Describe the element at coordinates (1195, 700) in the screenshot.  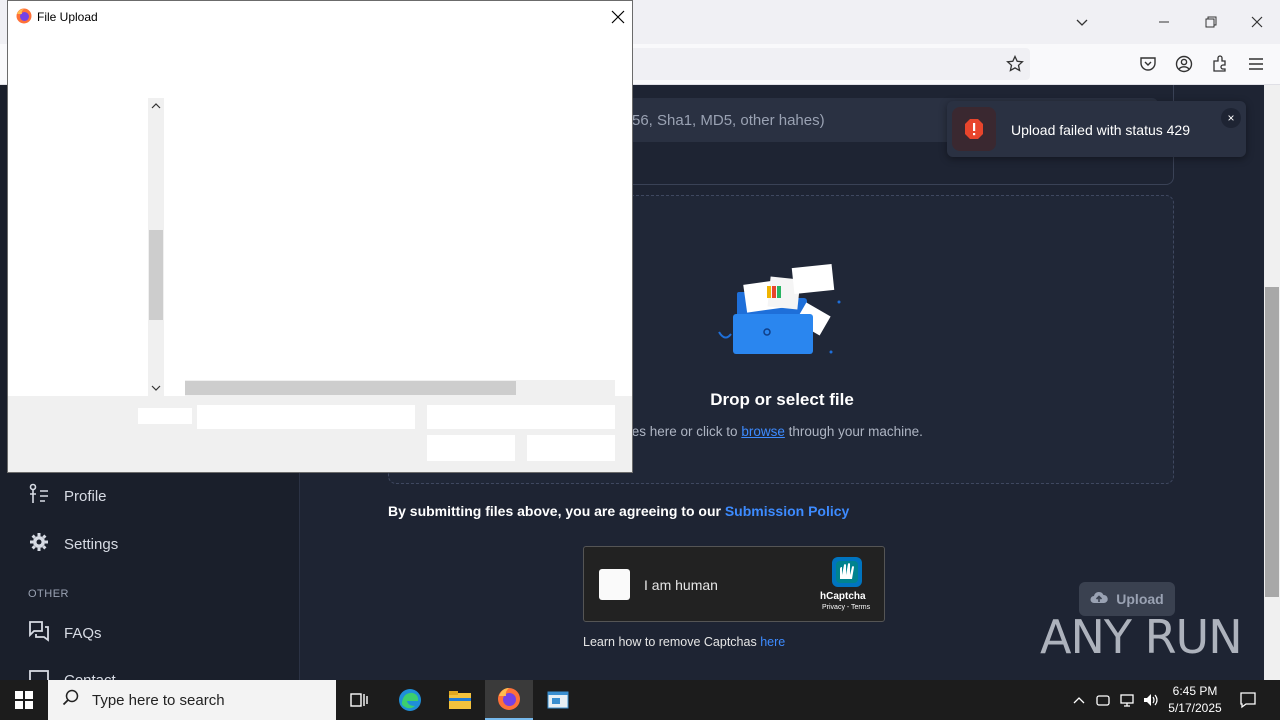
I see `taskbar-clock: 6:45 PM 5/17/2025` at that location.